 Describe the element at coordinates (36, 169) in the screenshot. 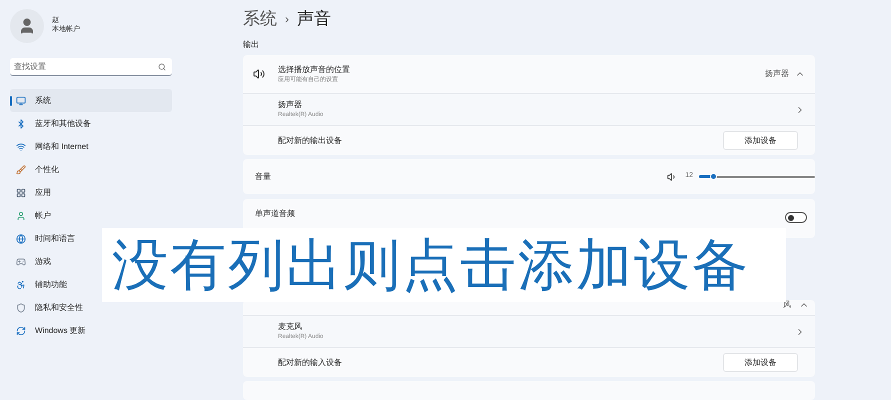

I see `nav-item: 个性化` at that location.